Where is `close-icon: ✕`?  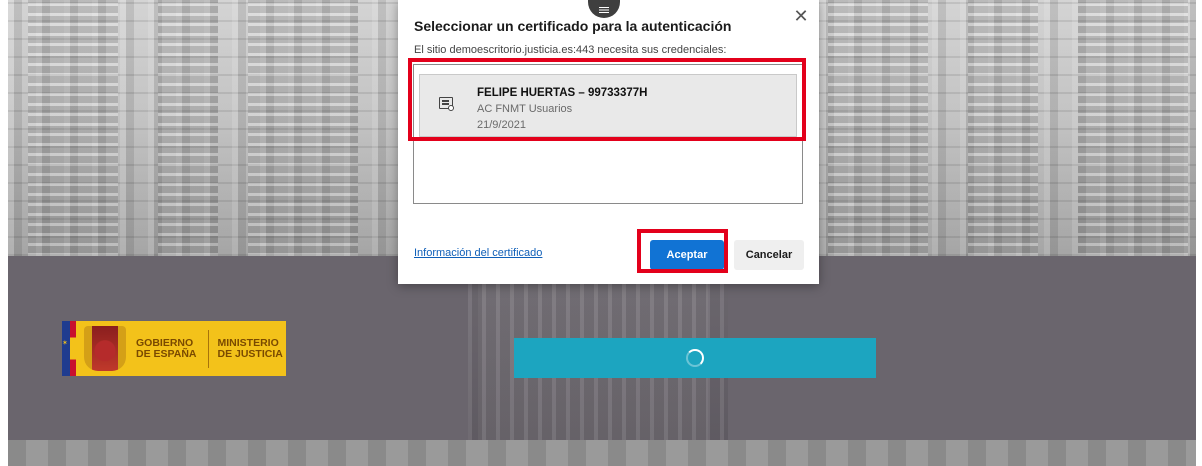
close-icon: ✕ is located at coordinates (801, 16).